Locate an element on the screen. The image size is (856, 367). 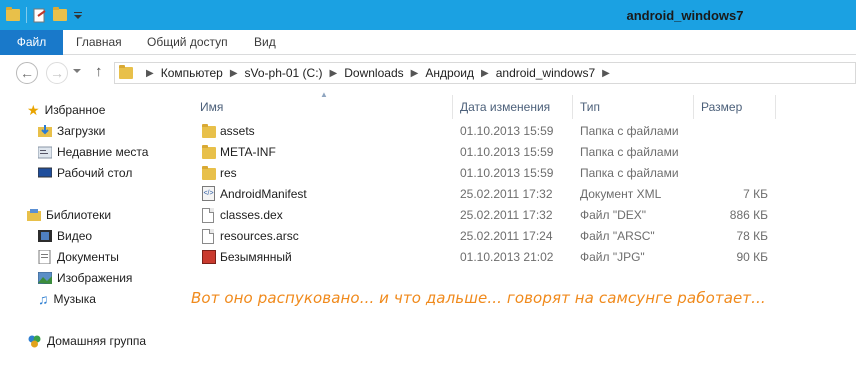
up-button: ↑ is located at coordinates (99, 71).